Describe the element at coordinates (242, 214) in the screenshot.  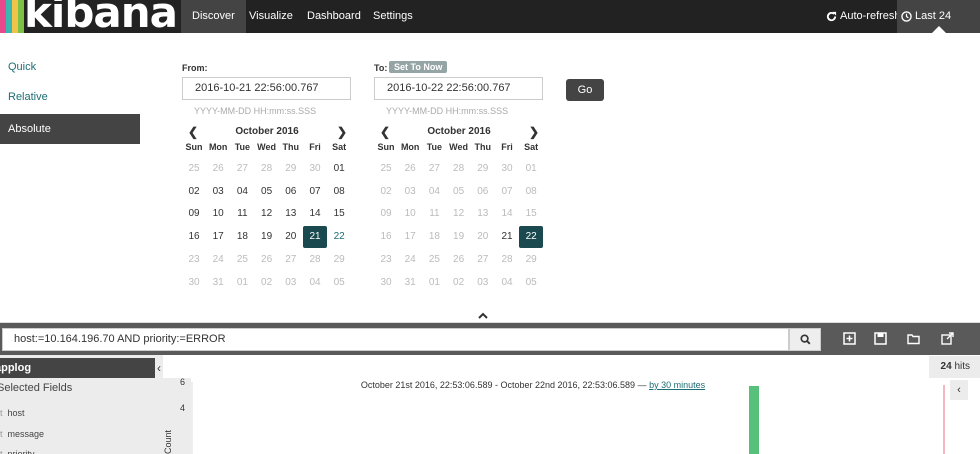
I see `calendar-day: 11` at that location.